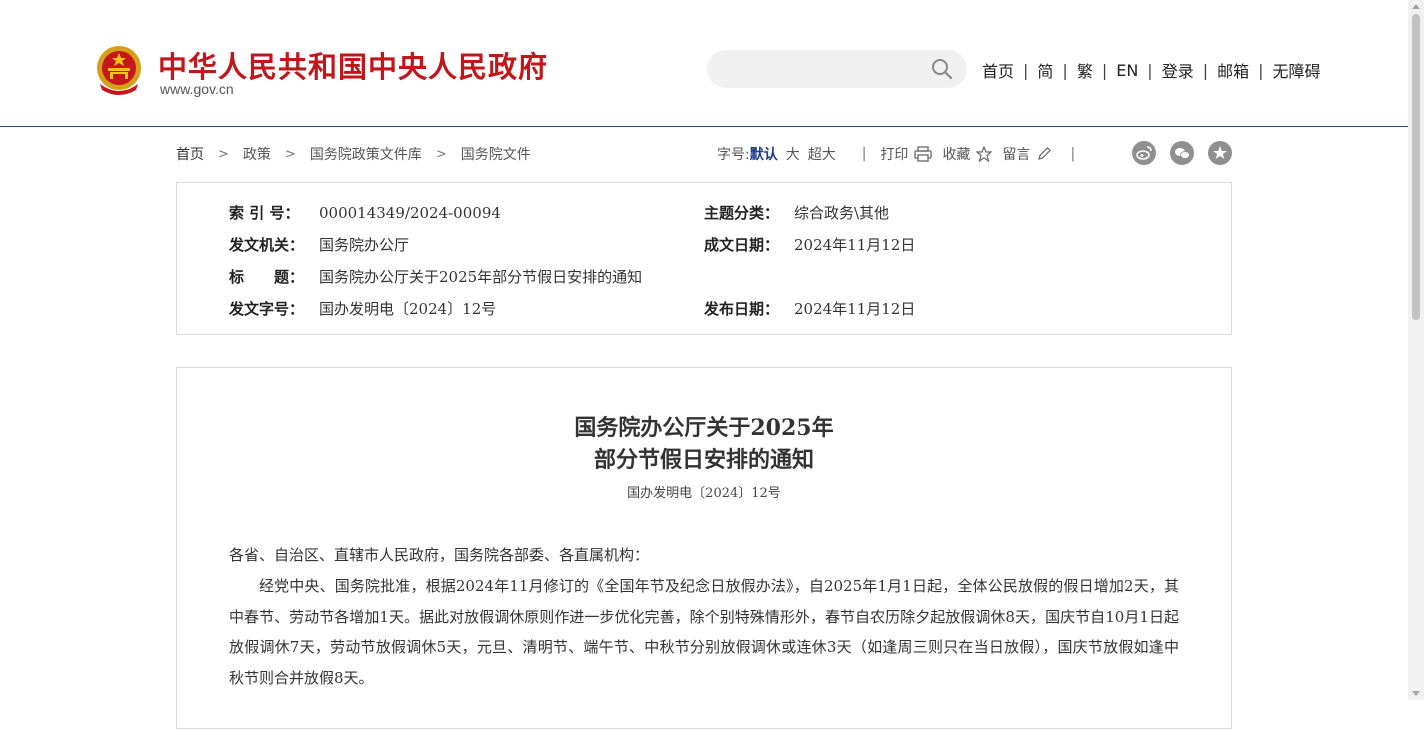 The image size is (1424, 729). Describe the element at coordinates (704, 428) in the screenshot. I see `document-title-line-1: 国务院办公厅关于2025年` at that location.